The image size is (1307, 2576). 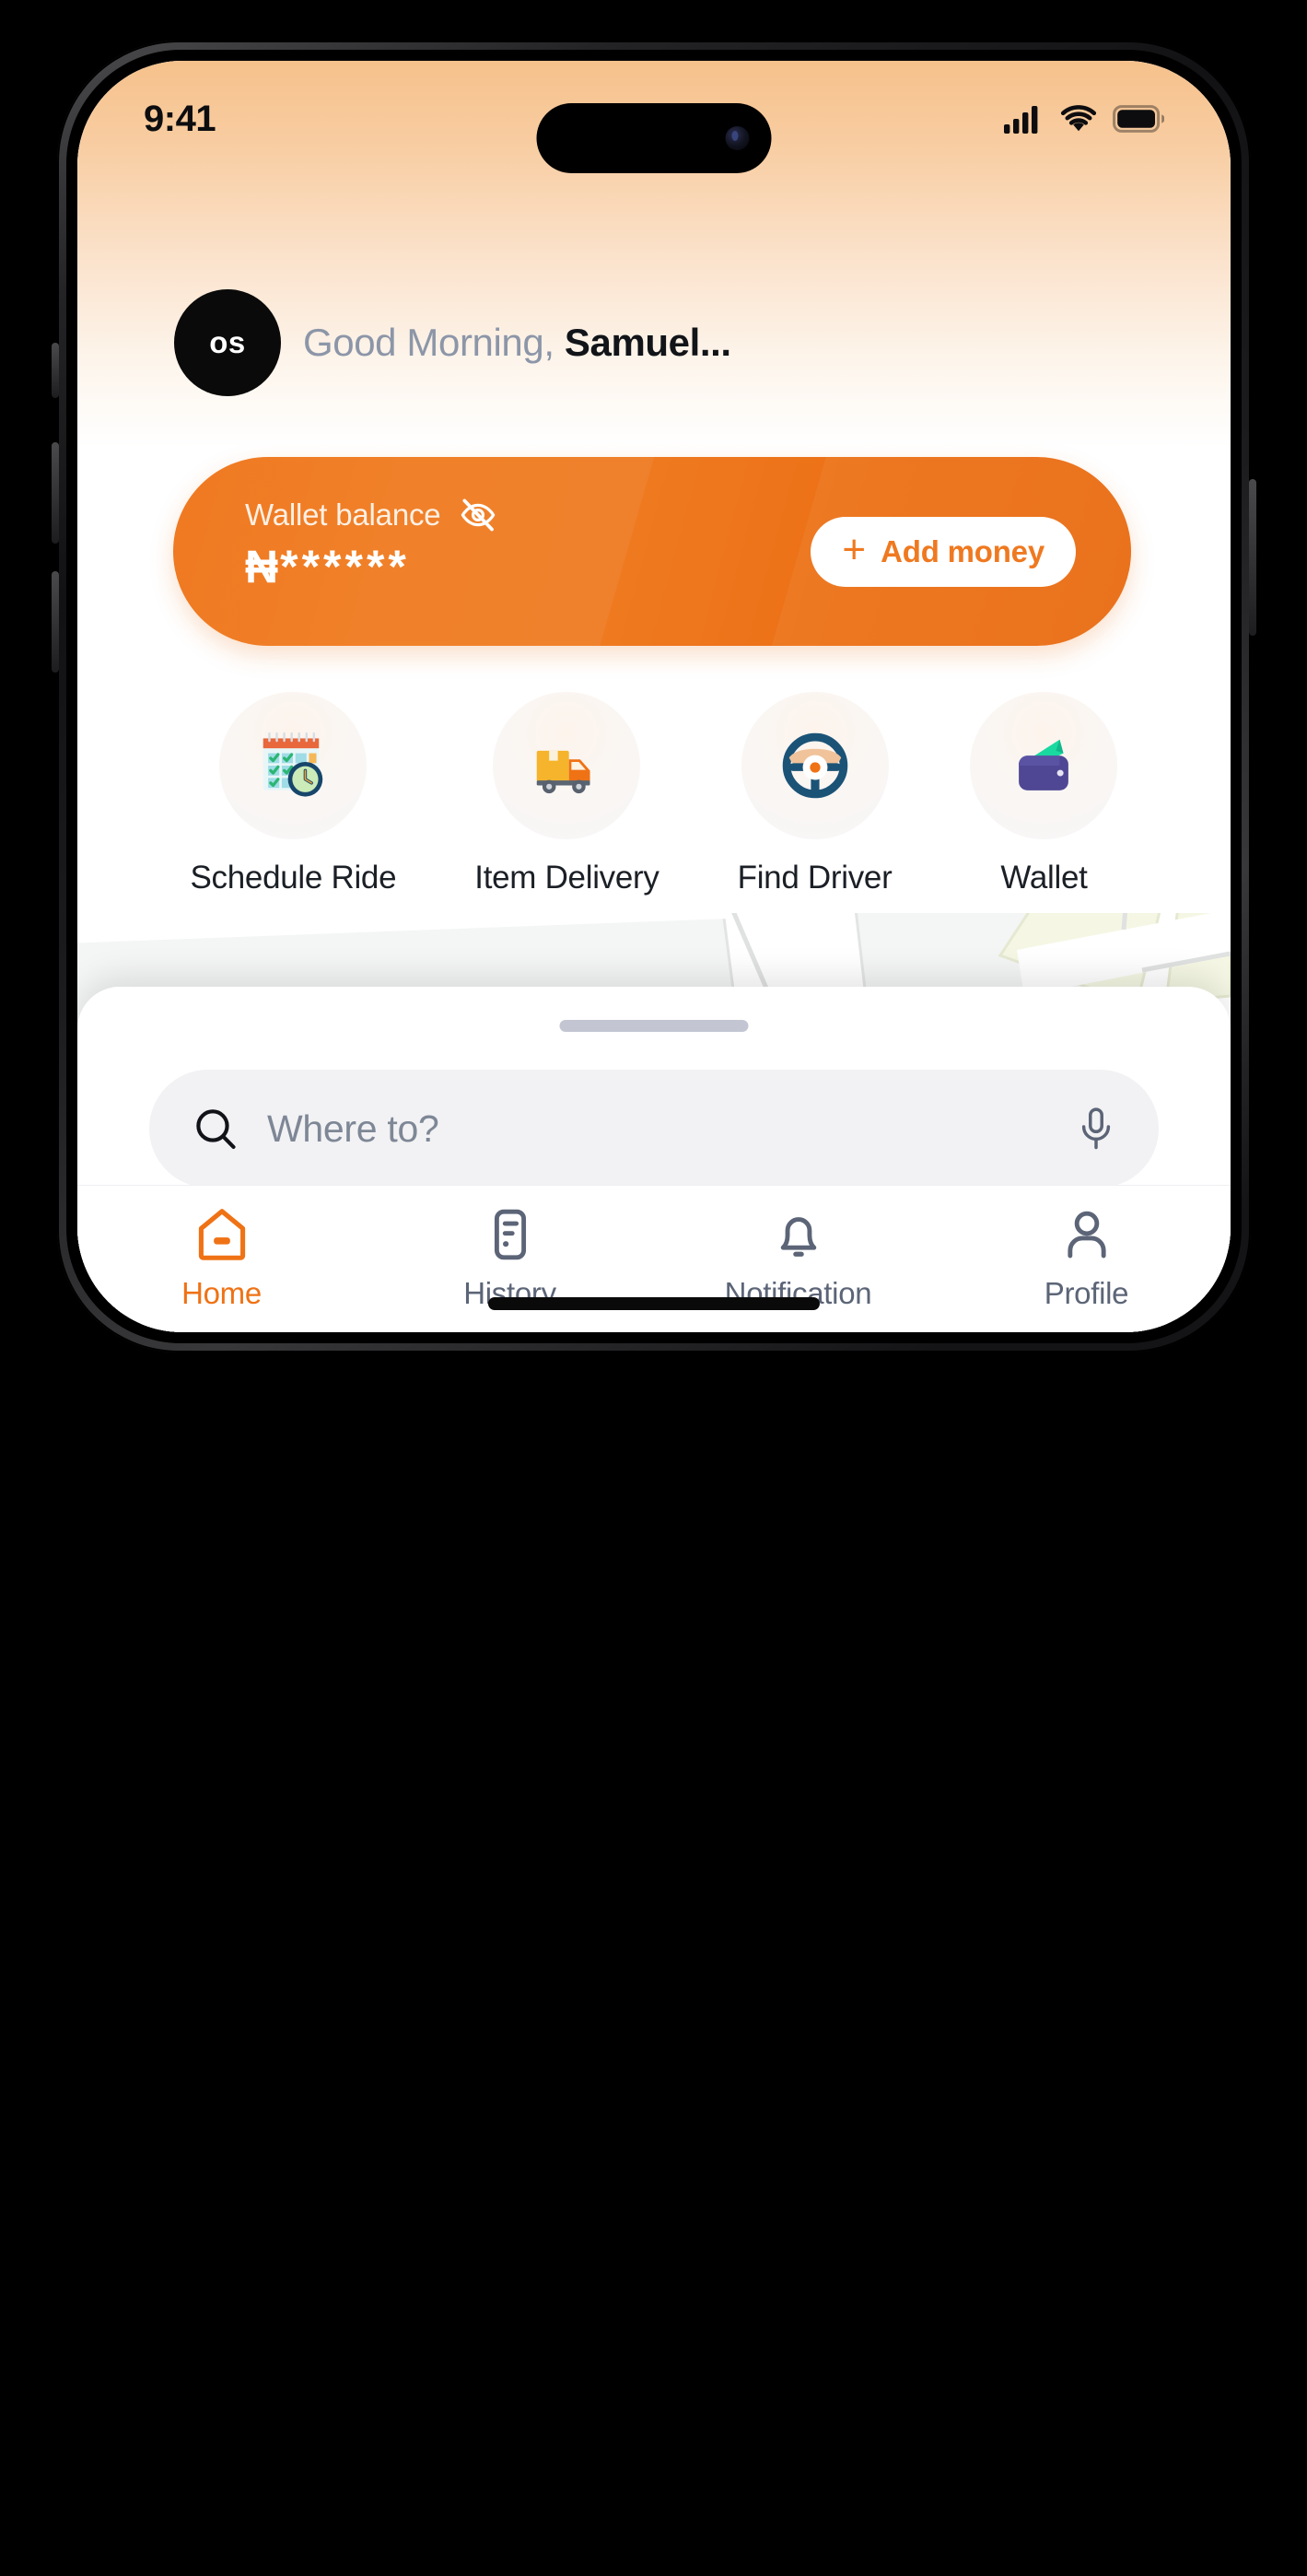 What do you see at coordinates (434, 342) in the screenshot?
I see `greeting-prefix: Good Morning,` at bounding box center [434, 342].